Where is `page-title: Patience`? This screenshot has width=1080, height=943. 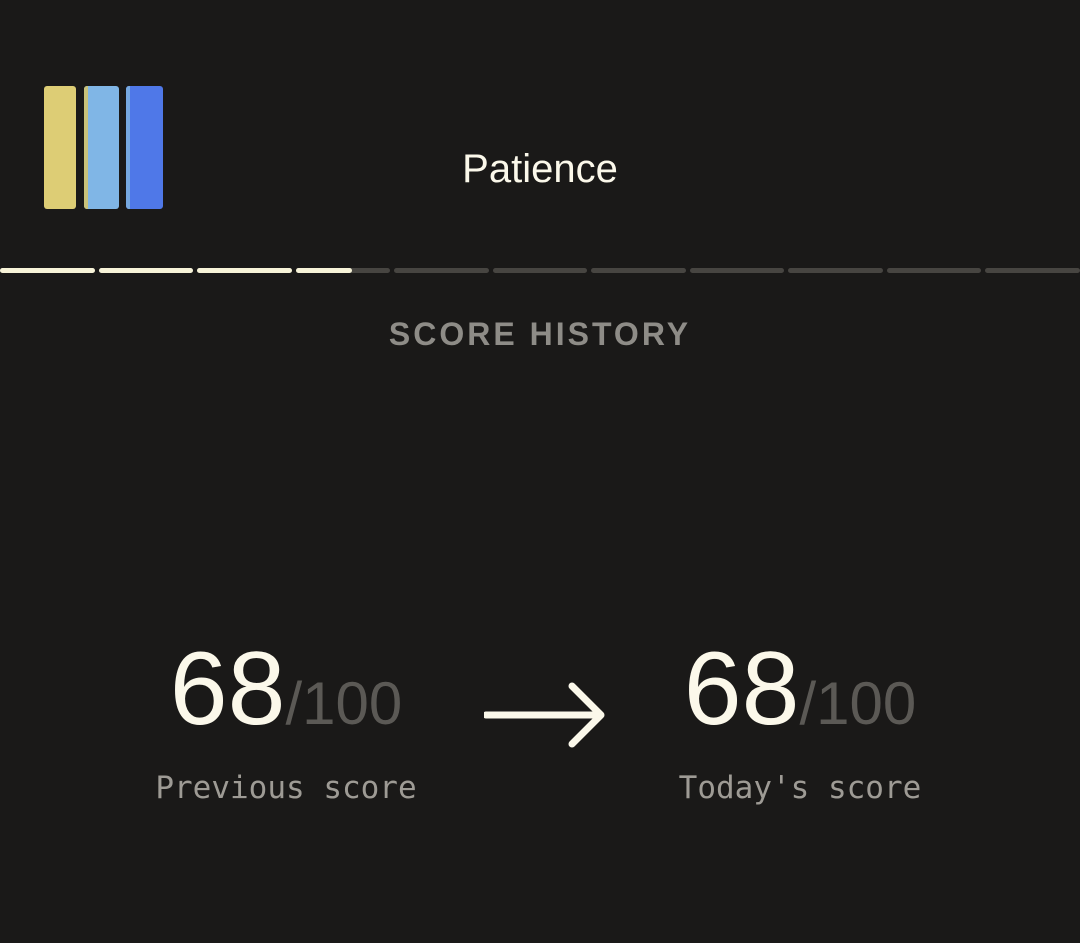
page-title: Patience is located at coordinates (540, 169).